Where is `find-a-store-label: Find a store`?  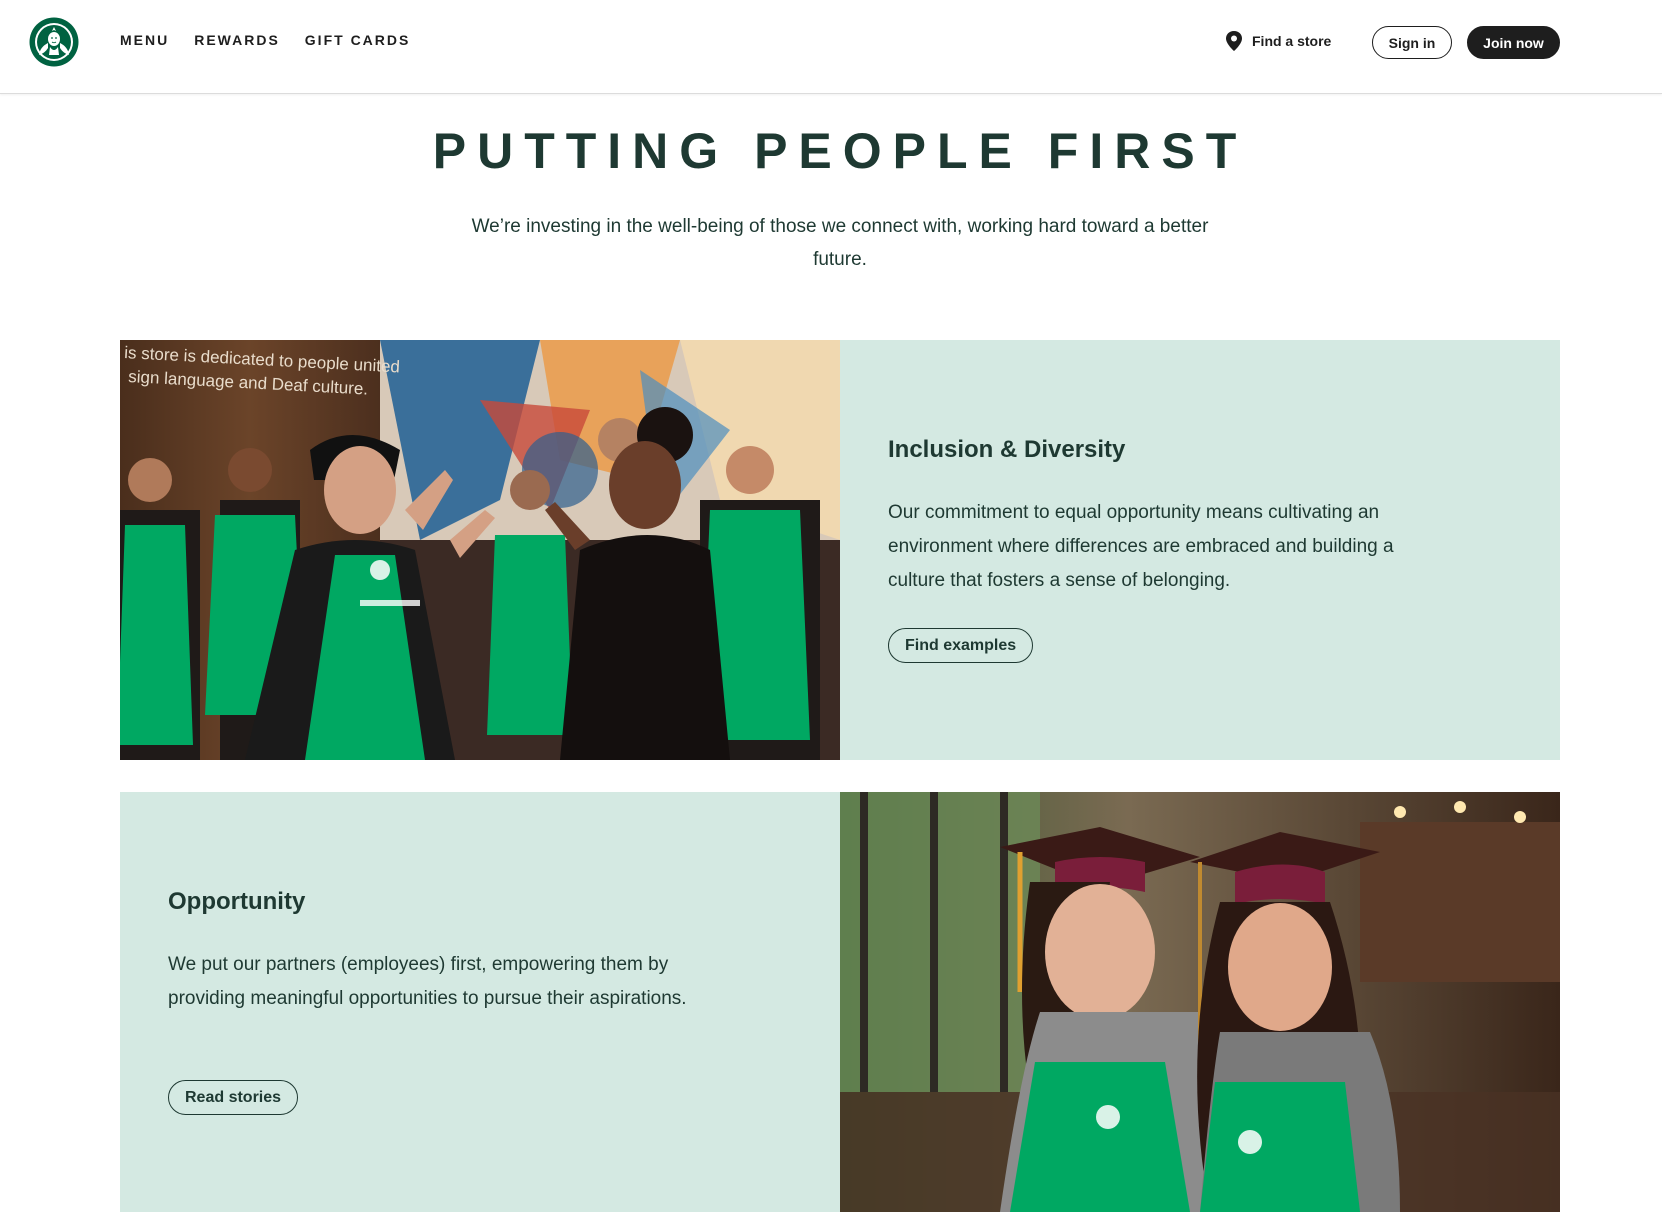
find-a-store-label: Find a store is located at coordinates (1292, 41).